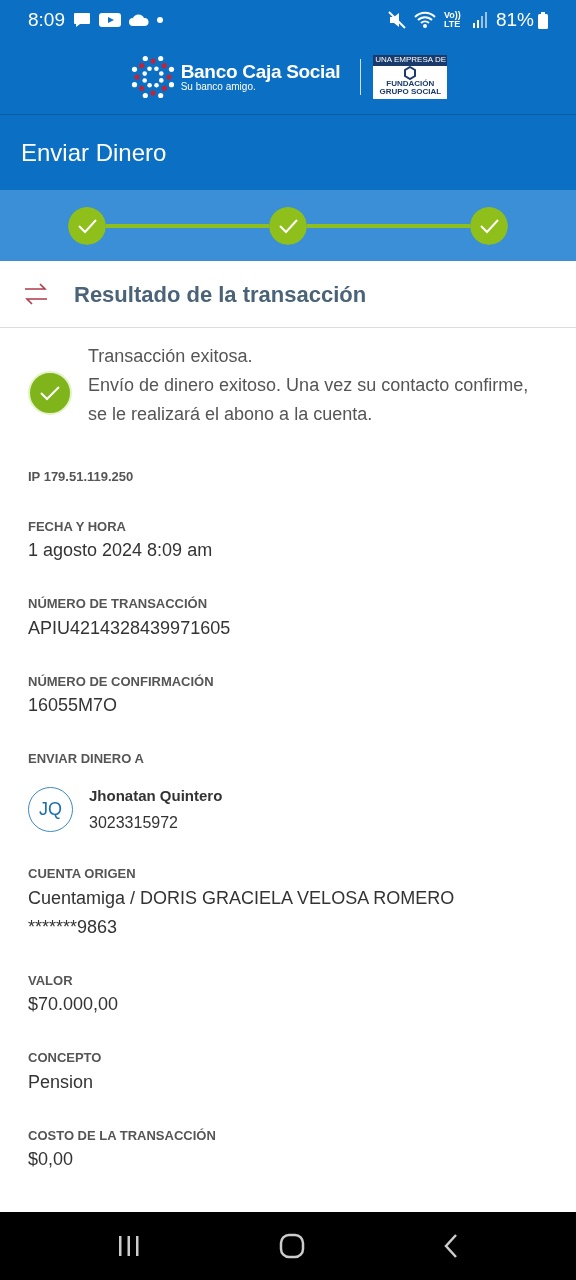 The image size is (576, 1280). What do you see at coordinates (424, 20) in the screenshot?
I see `wifi-icon` at bounding box center [424, 20].